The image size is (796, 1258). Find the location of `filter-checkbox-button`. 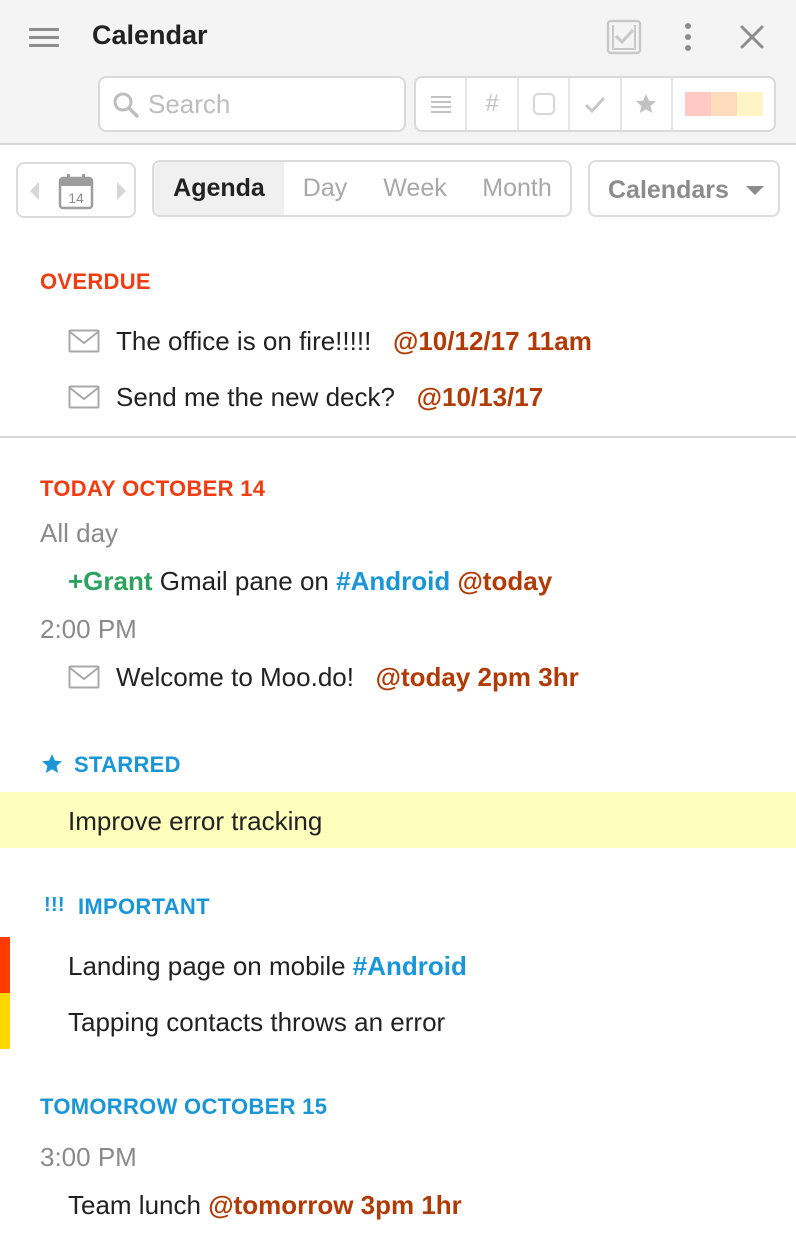

filter-checkbox-button is located at coordinates (545, 104).